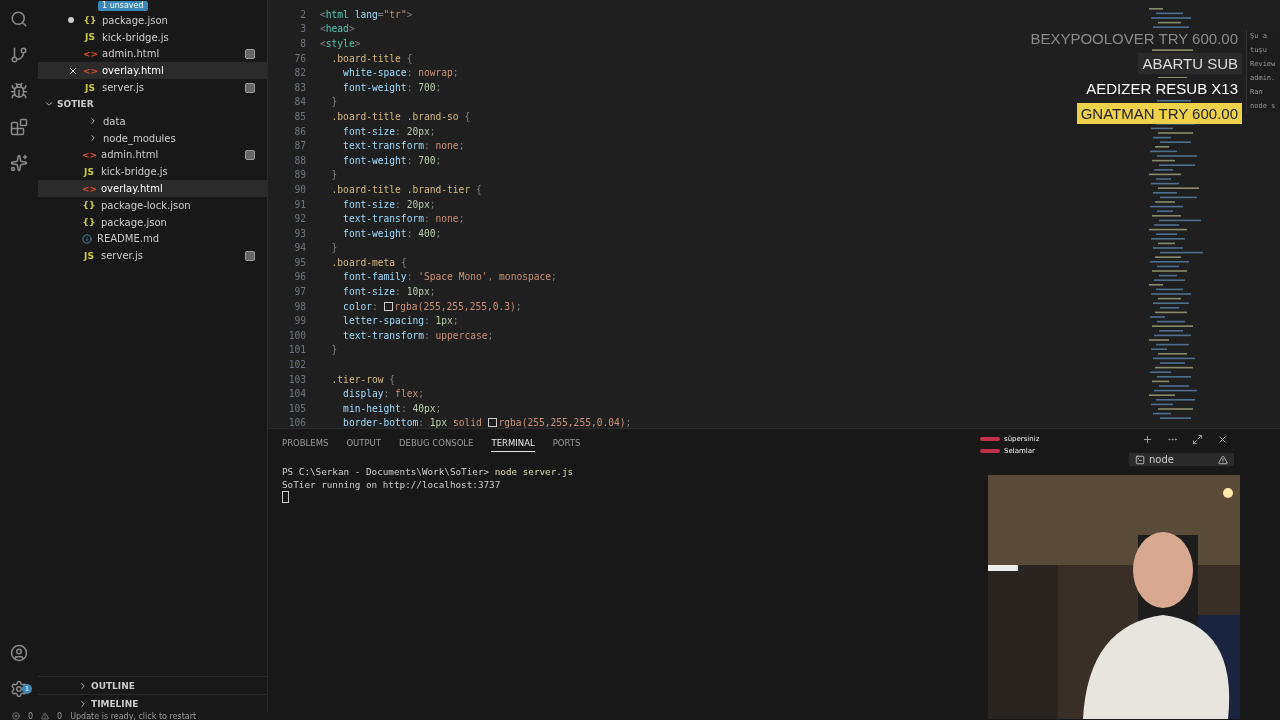 Image resolution: width=1280 pixels, height=720 pixels. I want to click on file-item: README.md, so click(152, 239).